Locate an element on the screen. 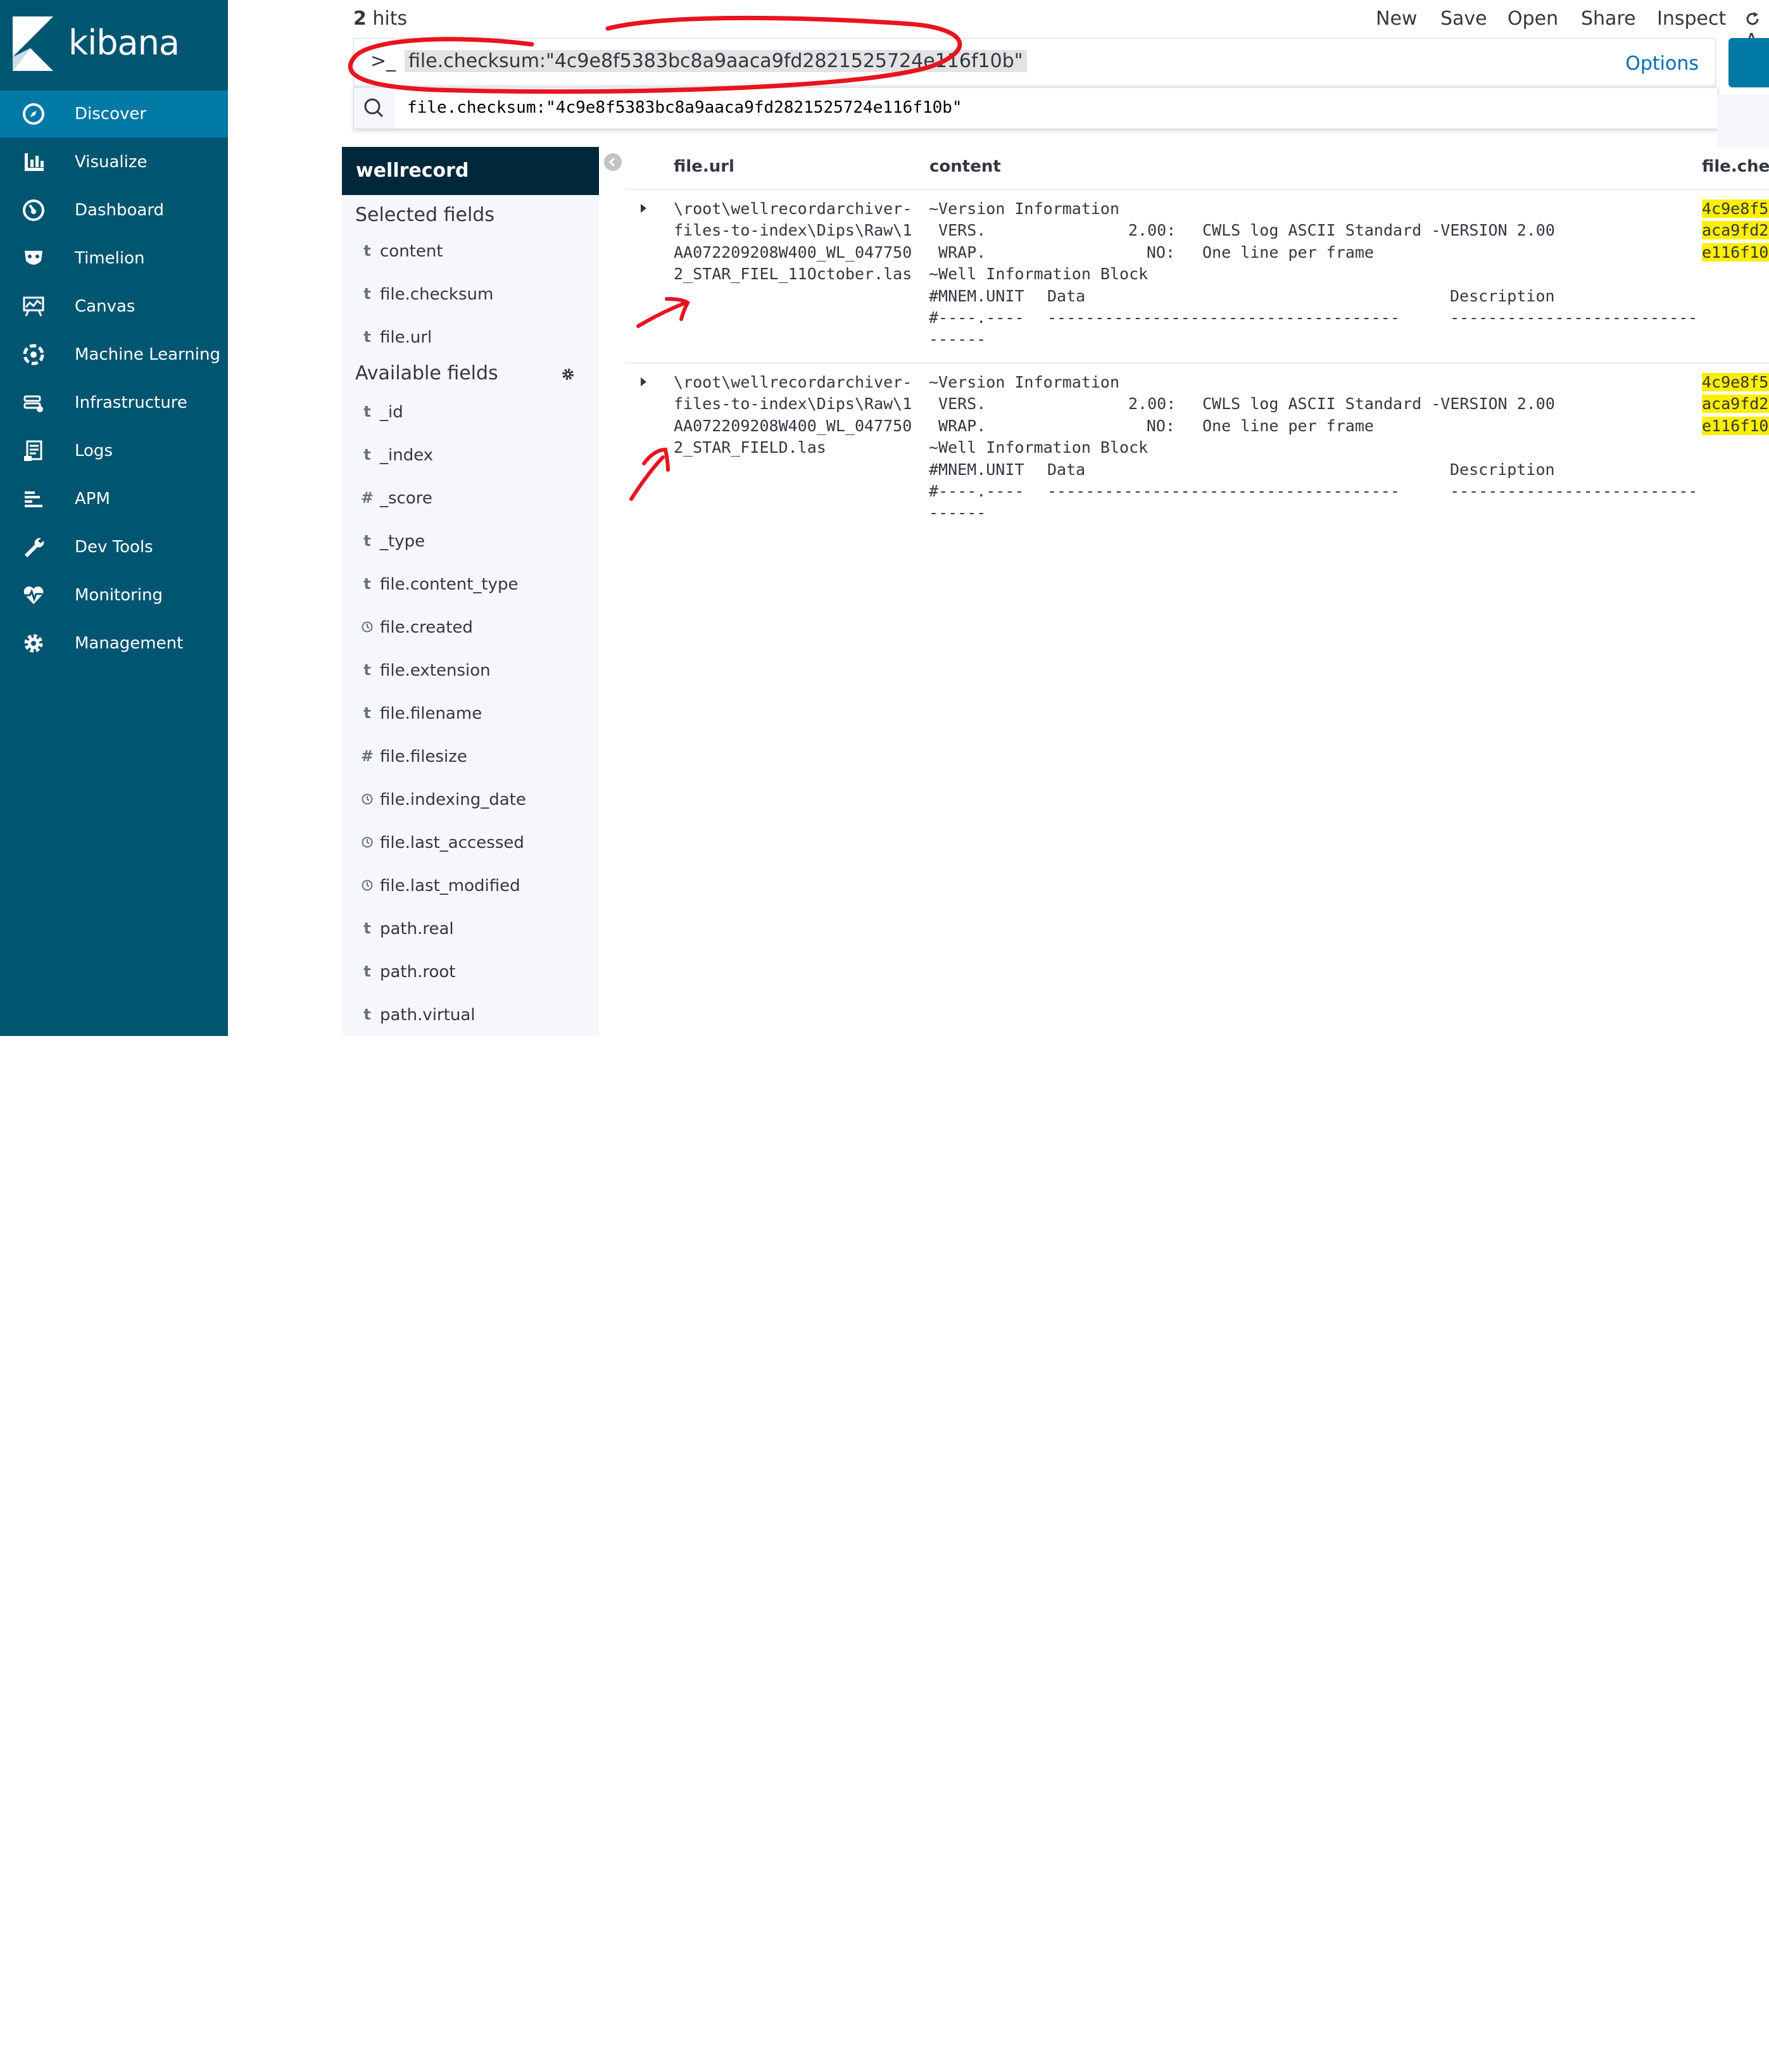 The width and height of the screenshot is (1769, 2072). logs-icon is located at coordinates (34, 451).